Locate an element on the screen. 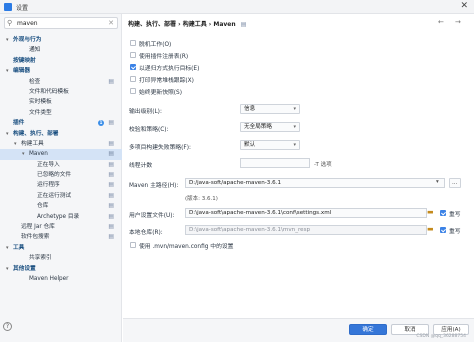 The width and height of the screenshot is (474, 342). tree-item-label: 编辑器 is located at coordinates (22, 71).